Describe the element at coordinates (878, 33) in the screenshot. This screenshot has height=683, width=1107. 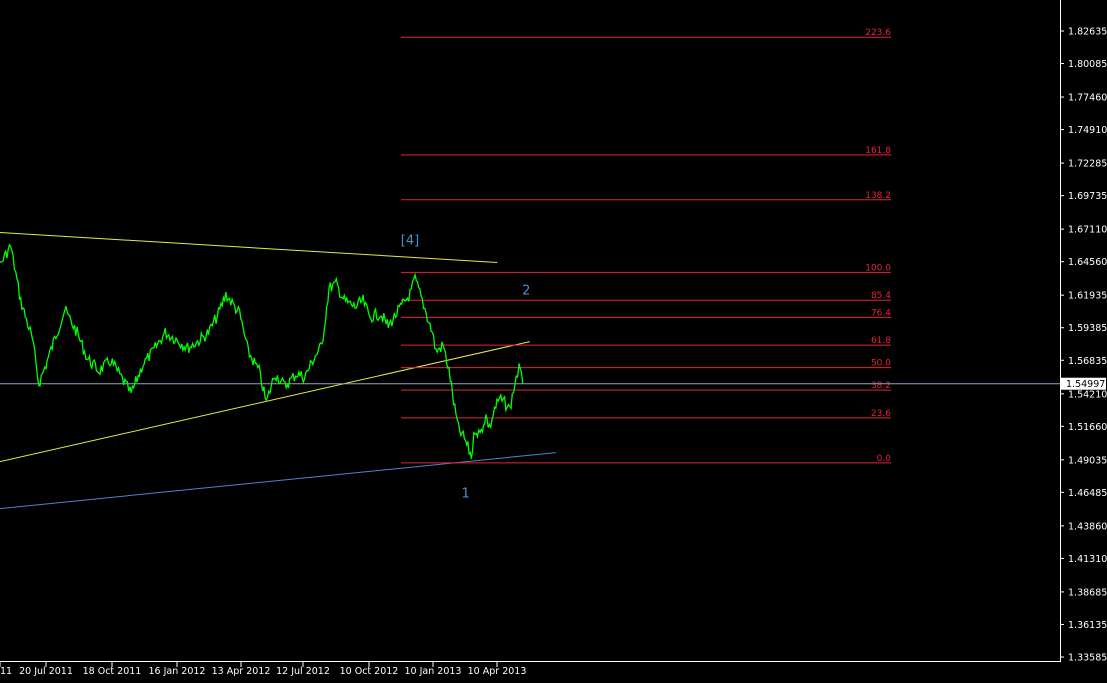
I see `fib-level-label: 223.6` at that location.